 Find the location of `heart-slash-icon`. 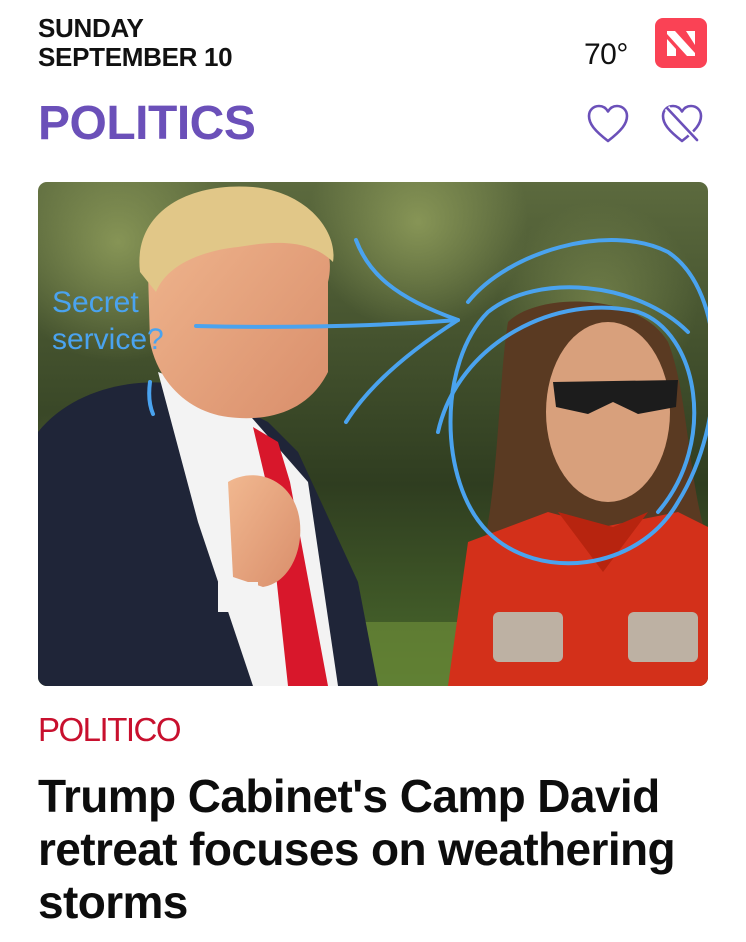

heart-slash-icon is located at coordinates (682, 123).